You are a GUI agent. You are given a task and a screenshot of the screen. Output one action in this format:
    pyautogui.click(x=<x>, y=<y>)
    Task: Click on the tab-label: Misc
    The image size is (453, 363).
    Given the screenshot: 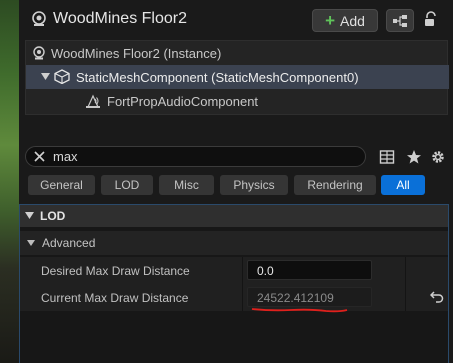 What is the action you would take?
    pyautogui.click(x=186, y=185)
    